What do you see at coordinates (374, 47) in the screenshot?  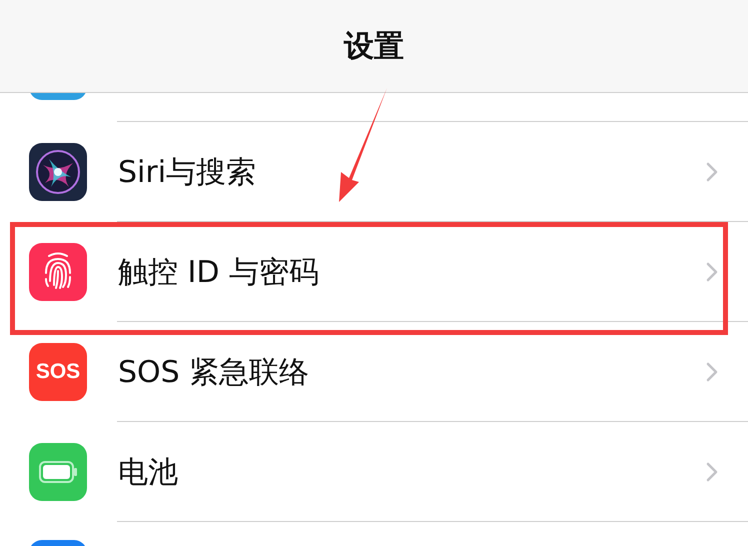 I see `page-title: 设置` at bounding box center [374, 47].